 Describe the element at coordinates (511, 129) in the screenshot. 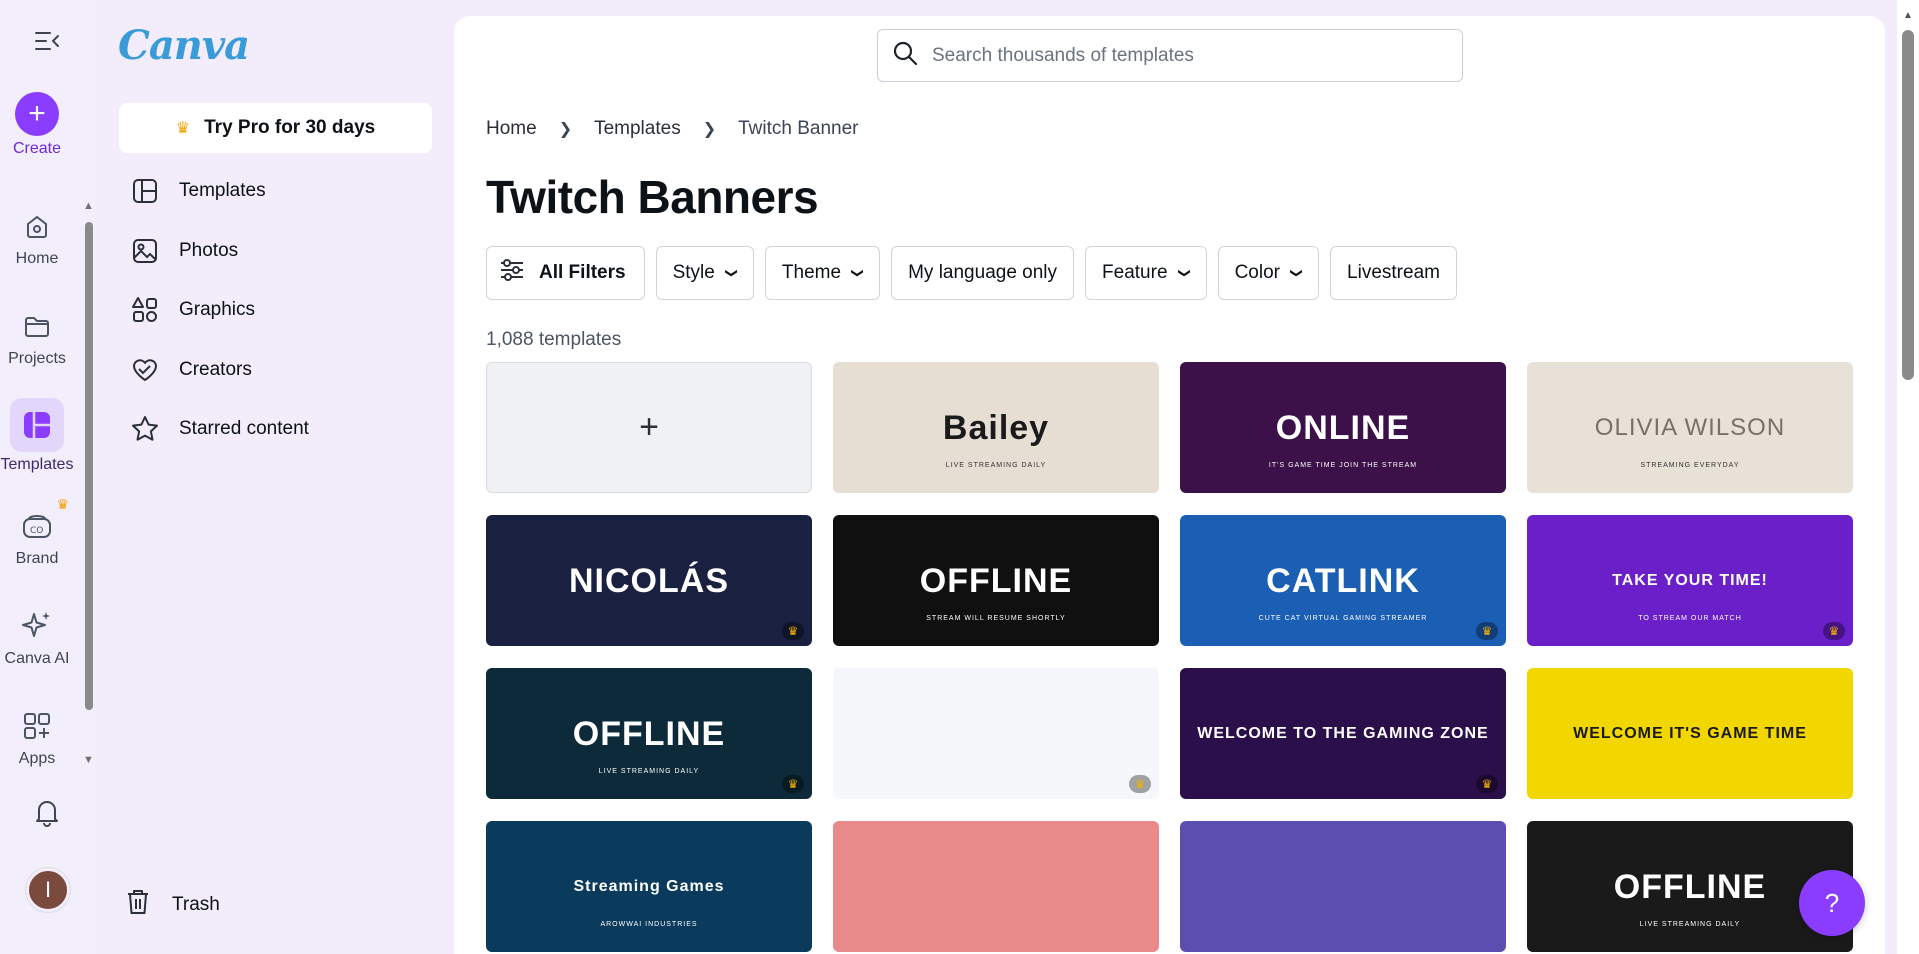

I see `breadcrumb-home: Home` at that location.